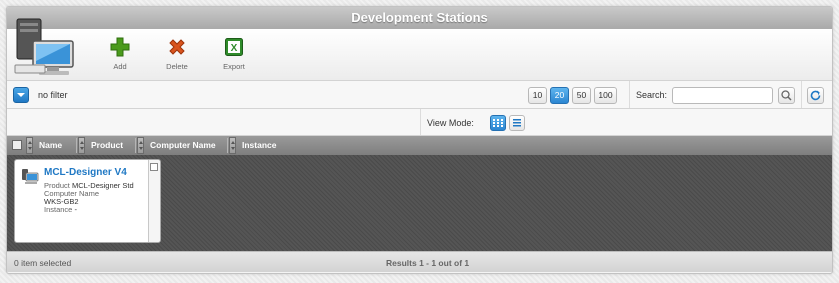 Image resolution: width=839 pixels, height=283 pixels. I want to click on column-header-computer-name: Computer Name, so click(183, 145).